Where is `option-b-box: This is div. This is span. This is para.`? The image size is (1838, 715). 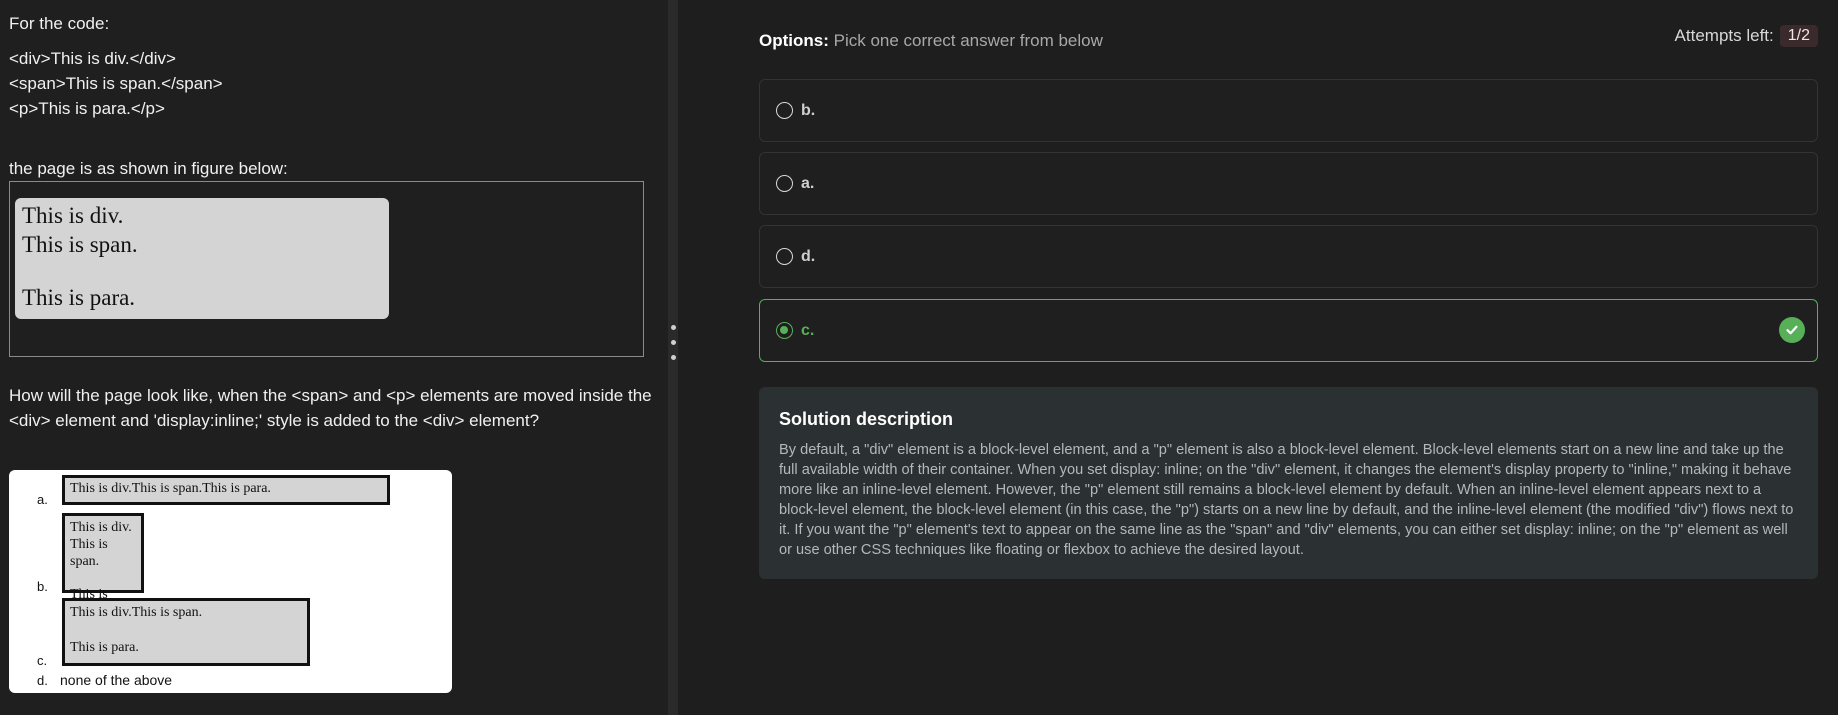
option-b-box: This is div. This is span. This is para. is located at coordinates (103, 566).